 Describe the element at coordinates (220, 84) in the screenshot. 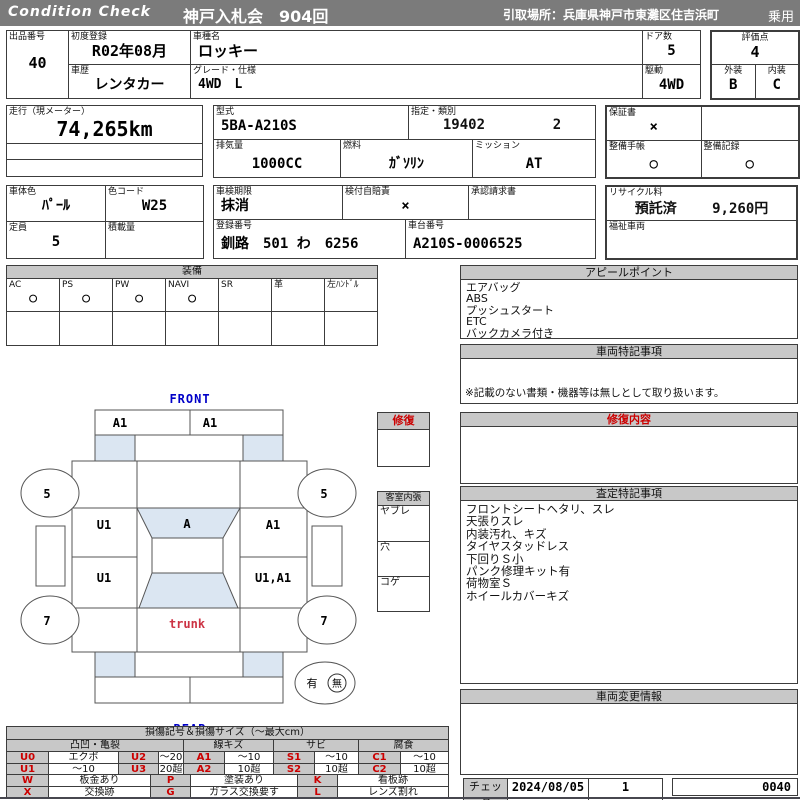

I see `grade-value: 4WD L` at that location.